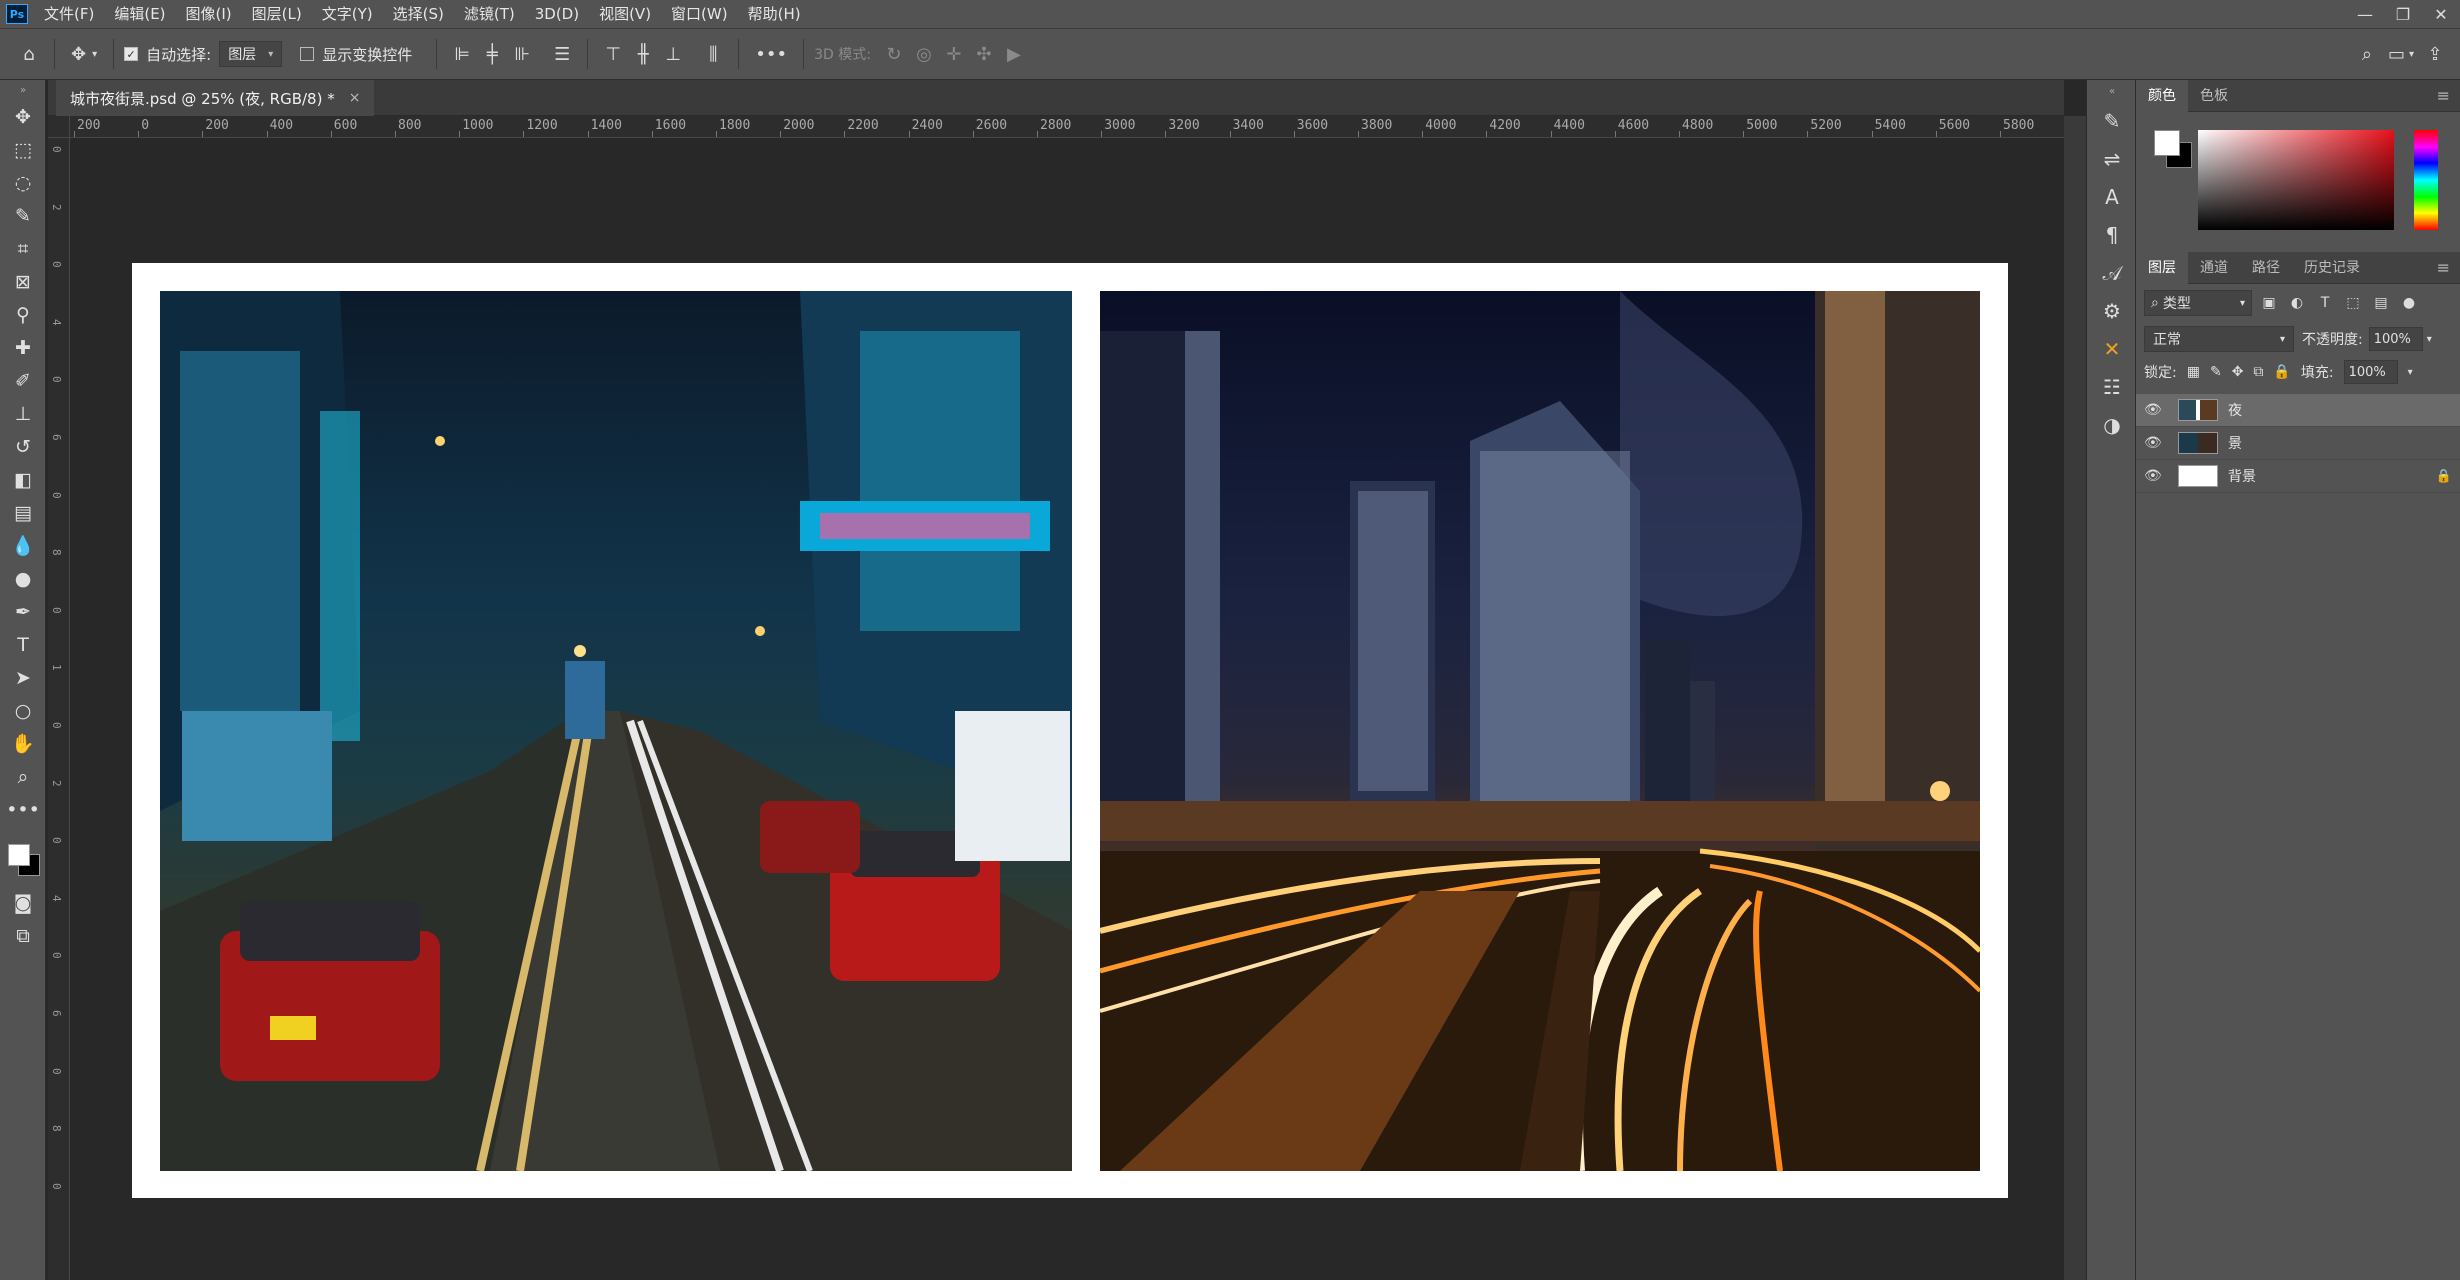  Describe the element at coordinates (2219, 339) in the screenshot. I see `blend-mode-dropdown: 正常 ▾` at that location.